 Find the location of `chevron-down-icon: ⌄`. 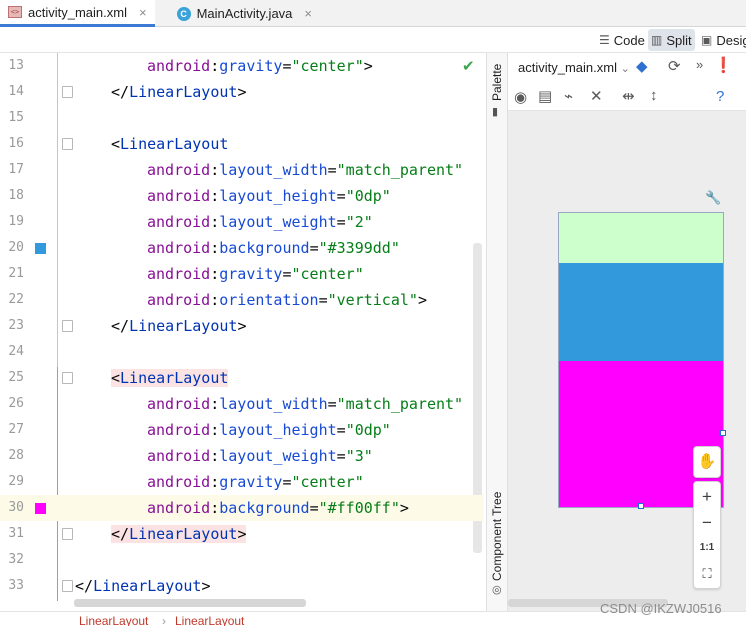

chevron-down-icon: ⌄ is located at coordinates (625, 69).